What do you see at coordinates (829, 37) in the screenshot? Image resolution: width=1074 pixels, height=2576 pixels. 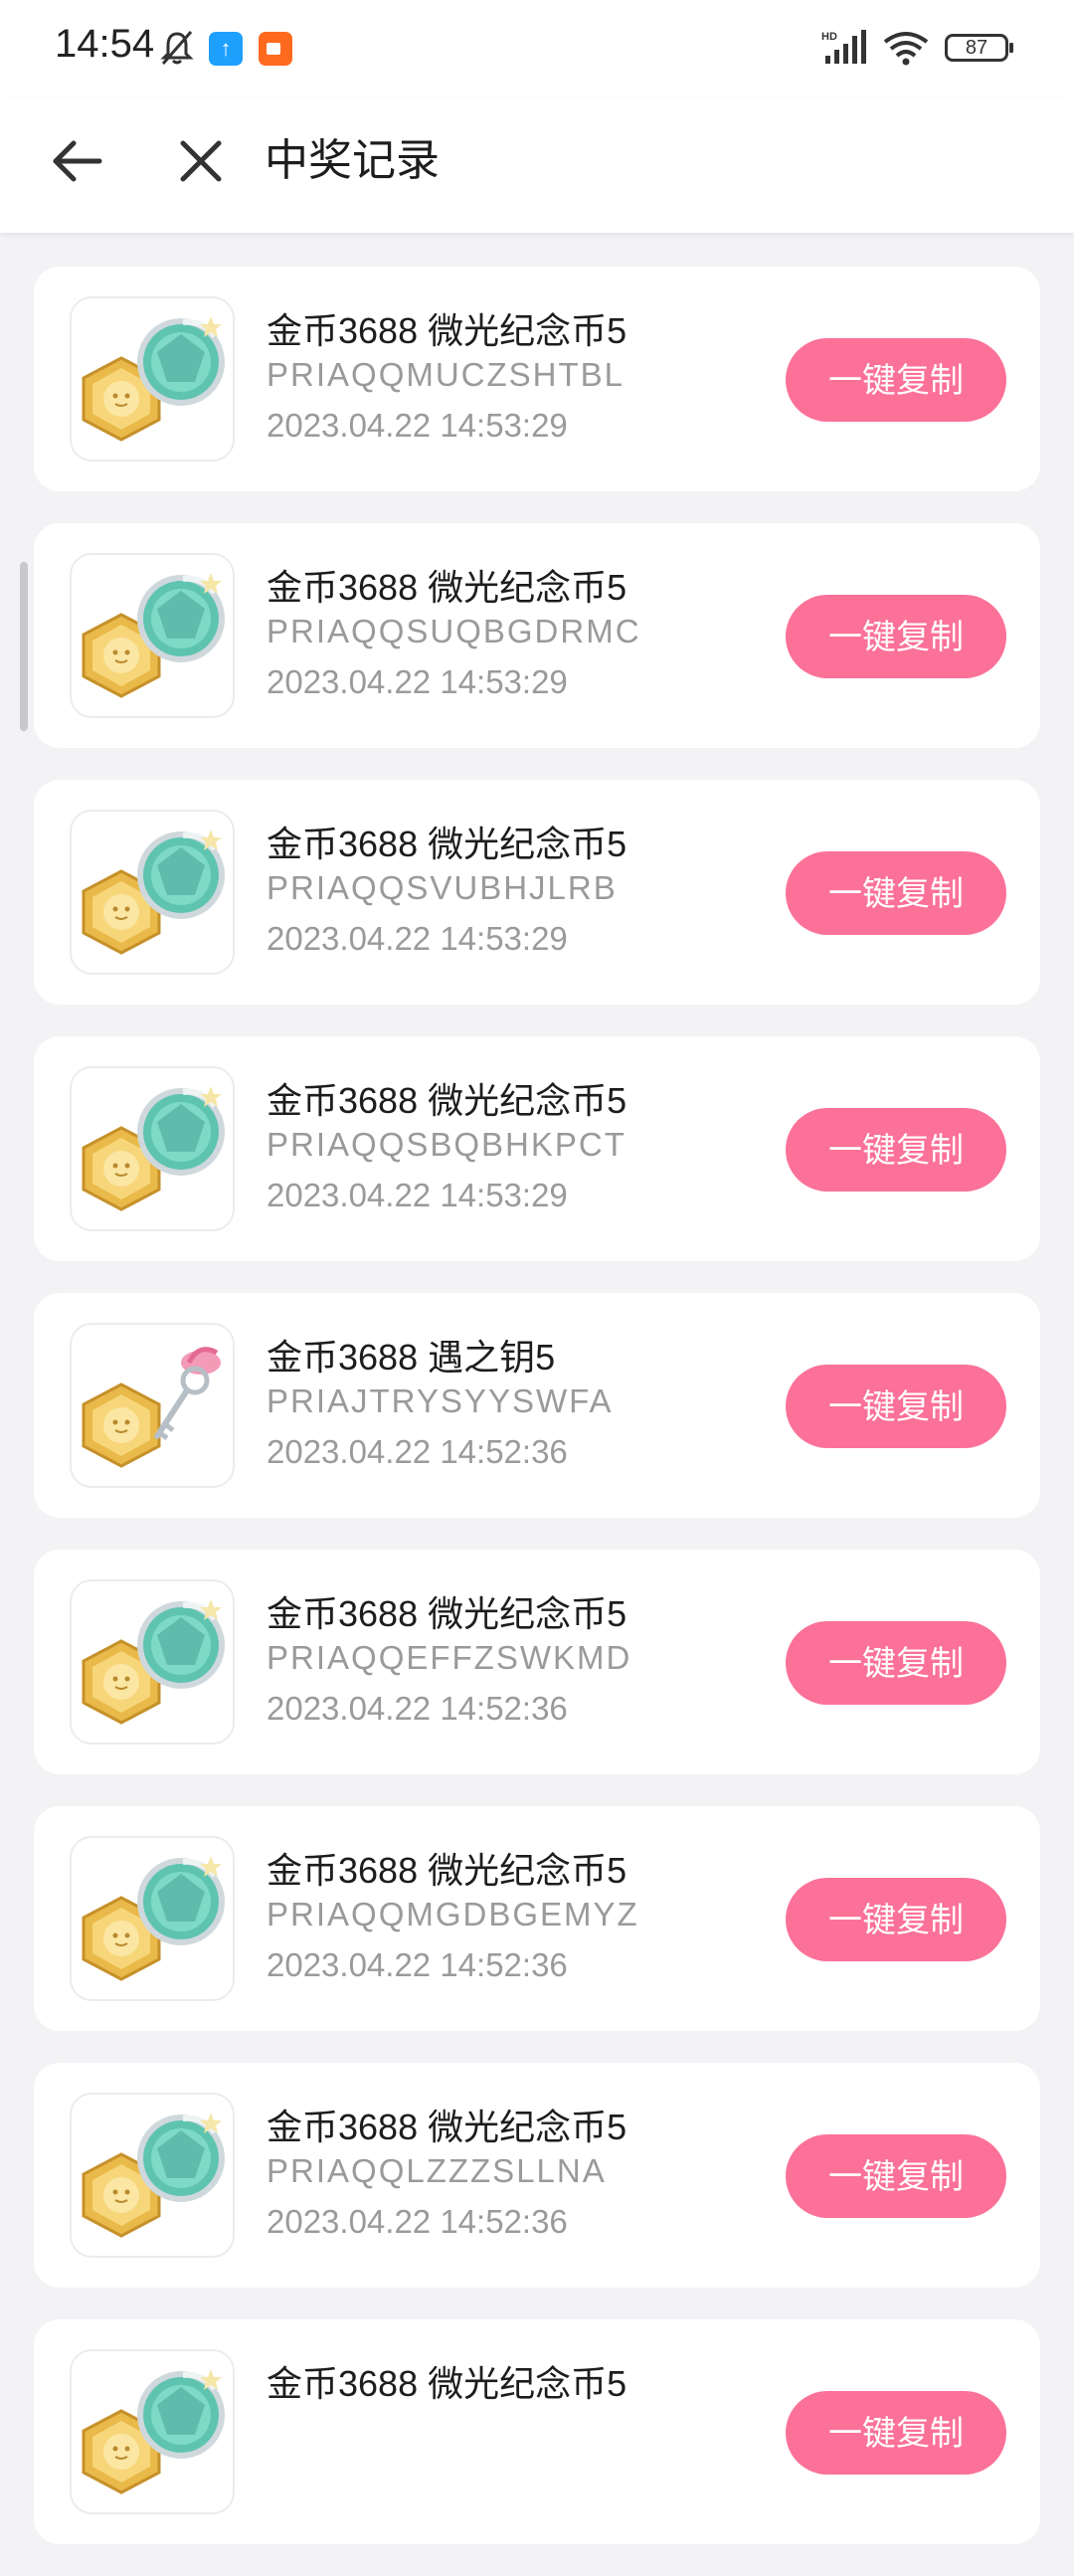 I see `svg-text: HD` at bounding box center [829, 37].